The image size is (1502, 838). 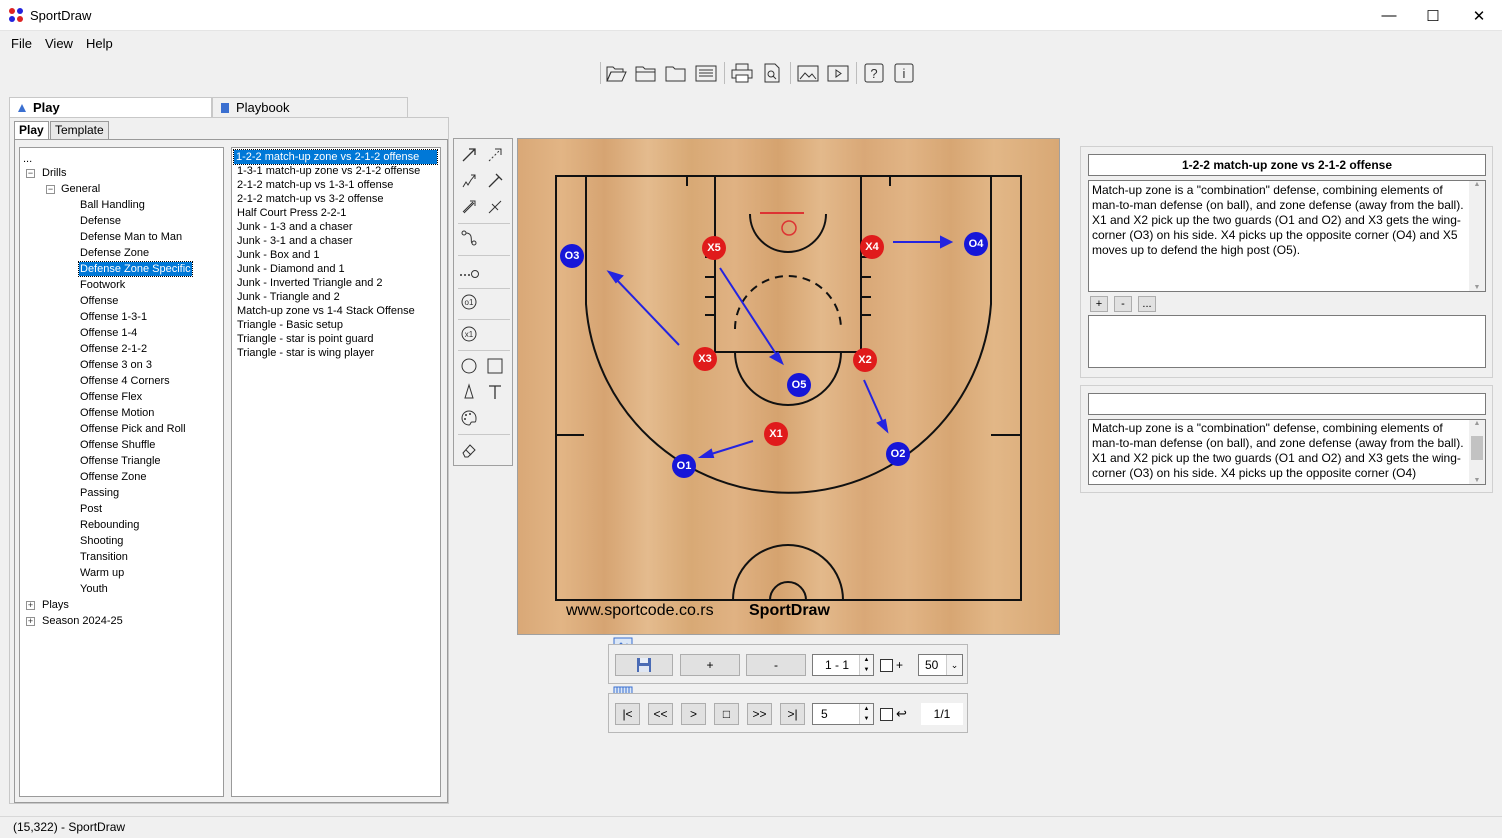 What do you see at coordinates (469, 181) in the screenshot?
I see `arrow-zigzag-icon` at bounding box center [469, 181].